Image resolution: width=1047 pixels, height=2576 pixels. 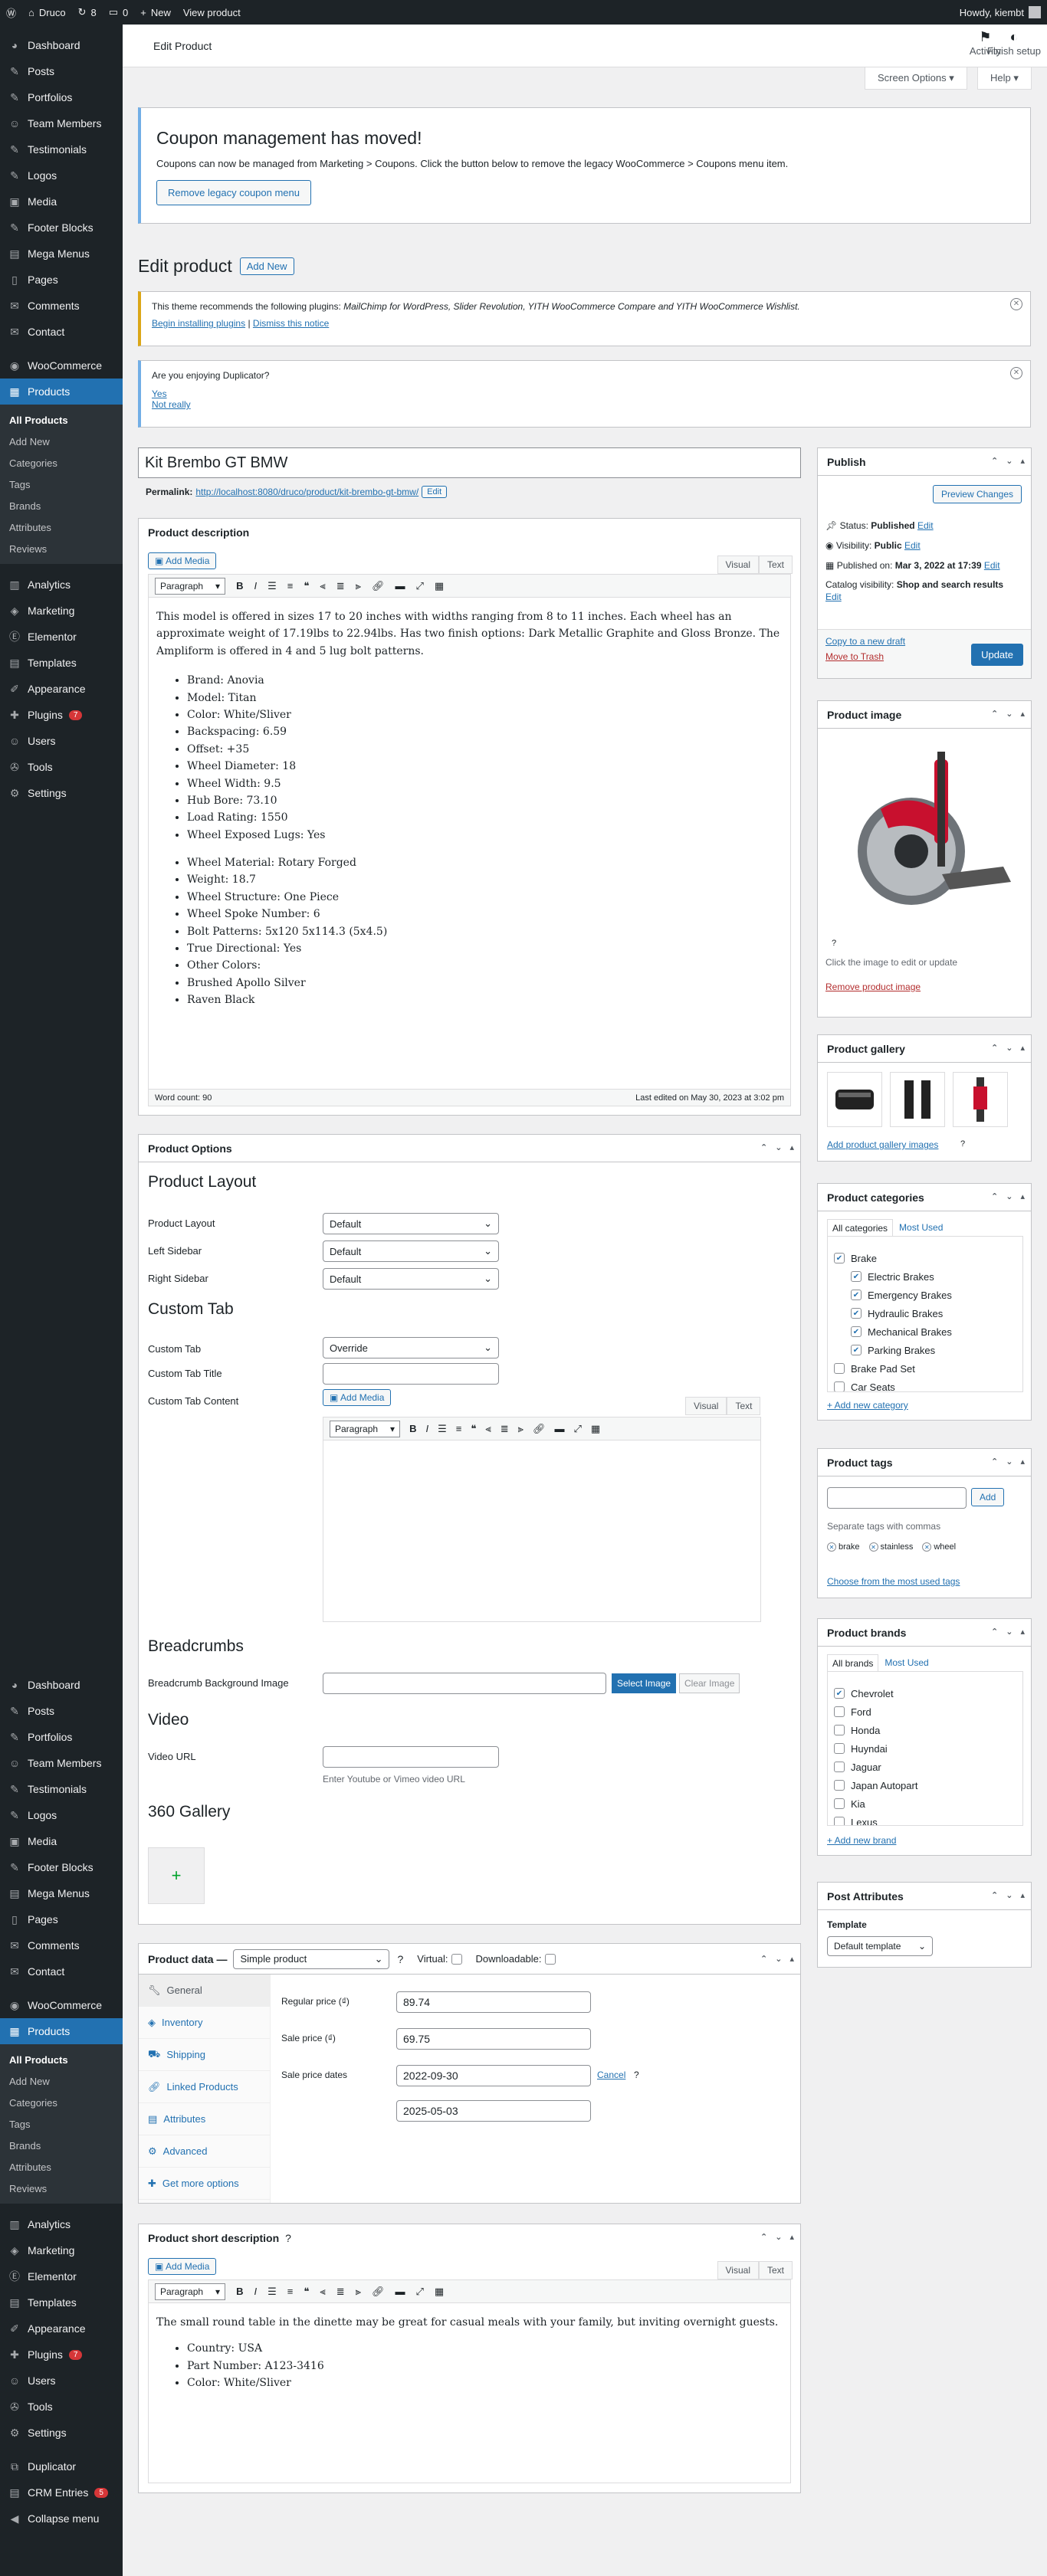 What do you see at coordinates (61, 392) in the screenshot?
I see `menu-item-products: ▦ Products` at bounding box center [61, 392].